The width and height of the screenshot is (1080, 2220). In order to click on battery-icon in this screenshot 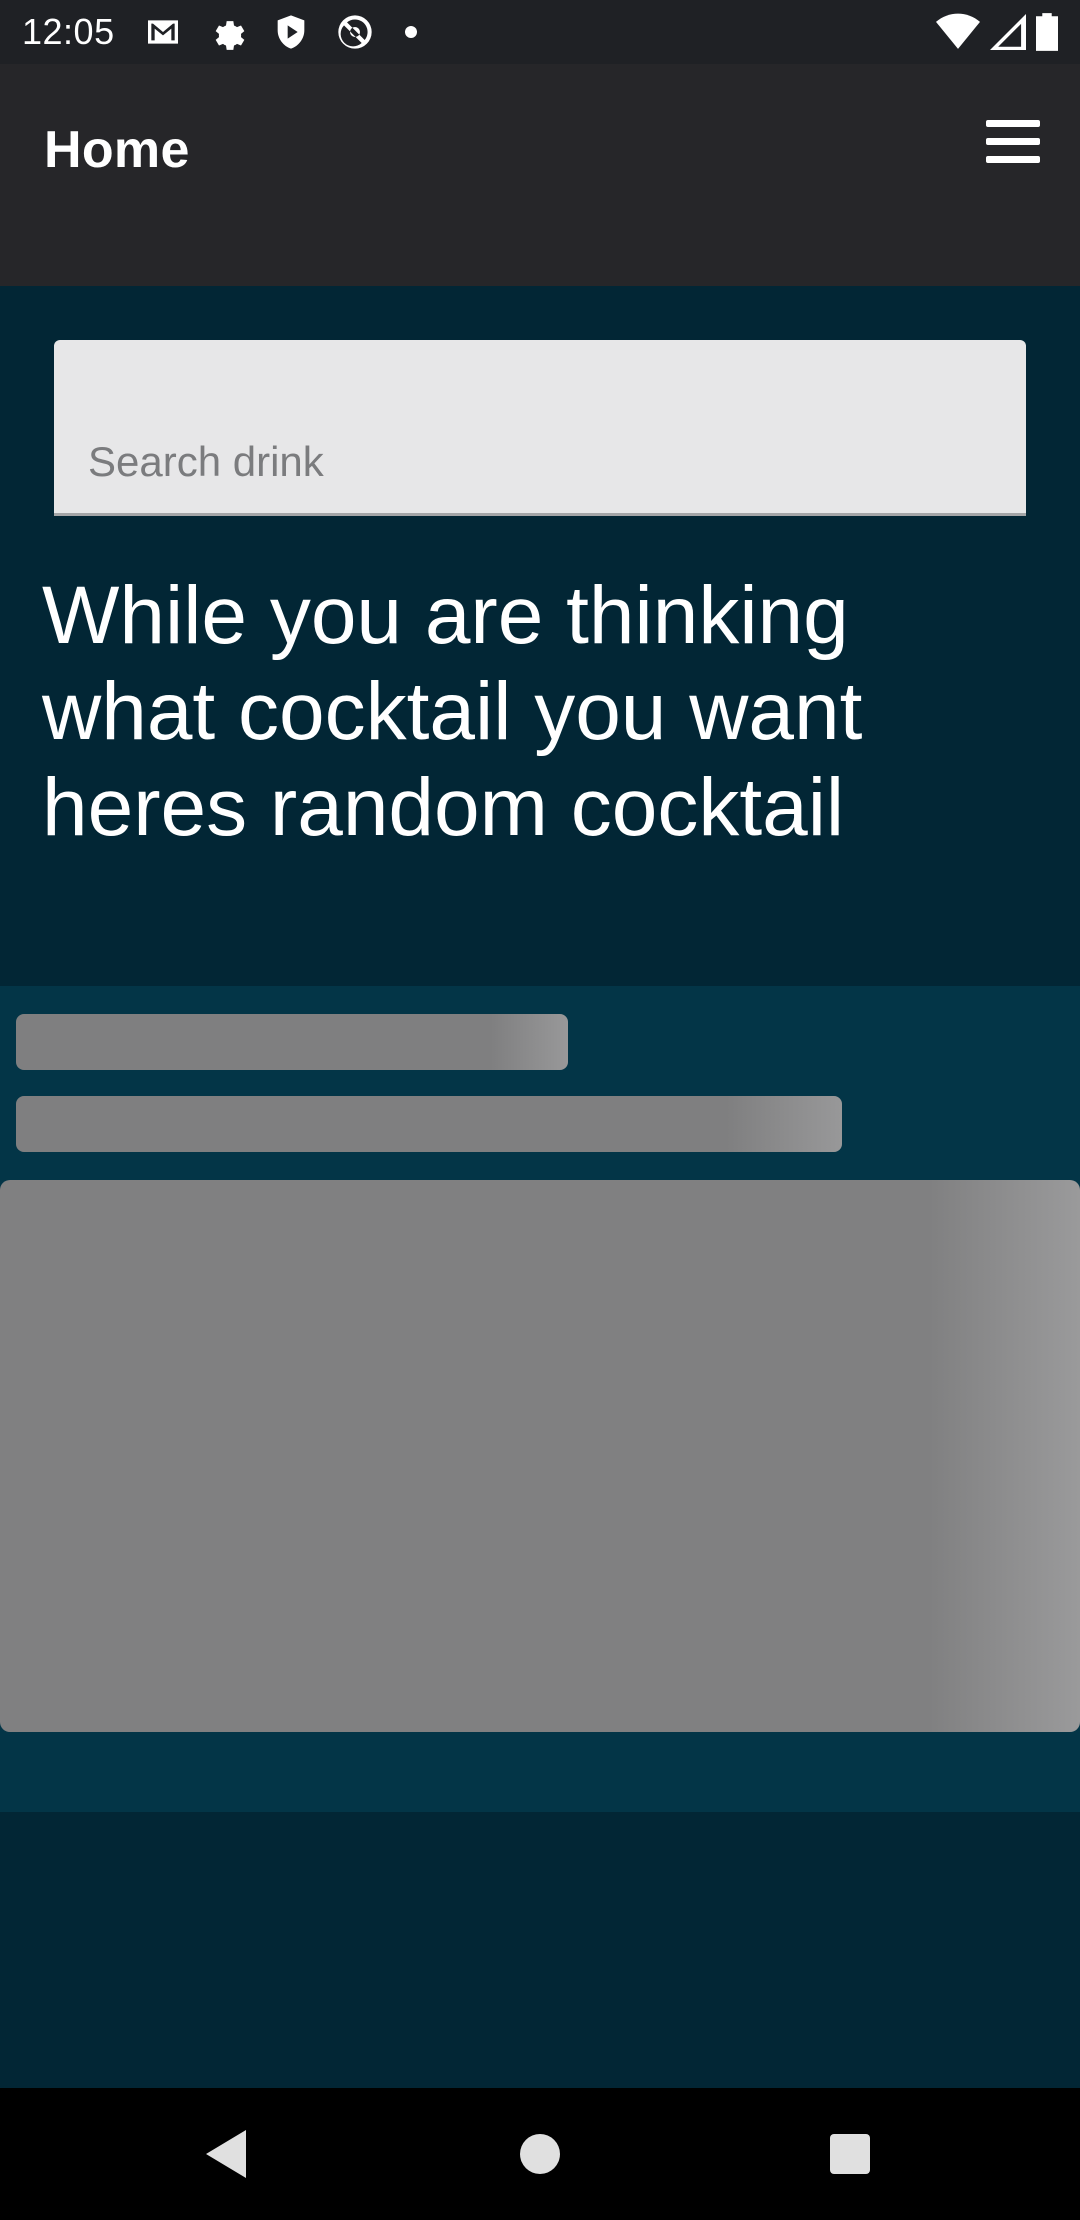, I will do `click(1047, 32)`.